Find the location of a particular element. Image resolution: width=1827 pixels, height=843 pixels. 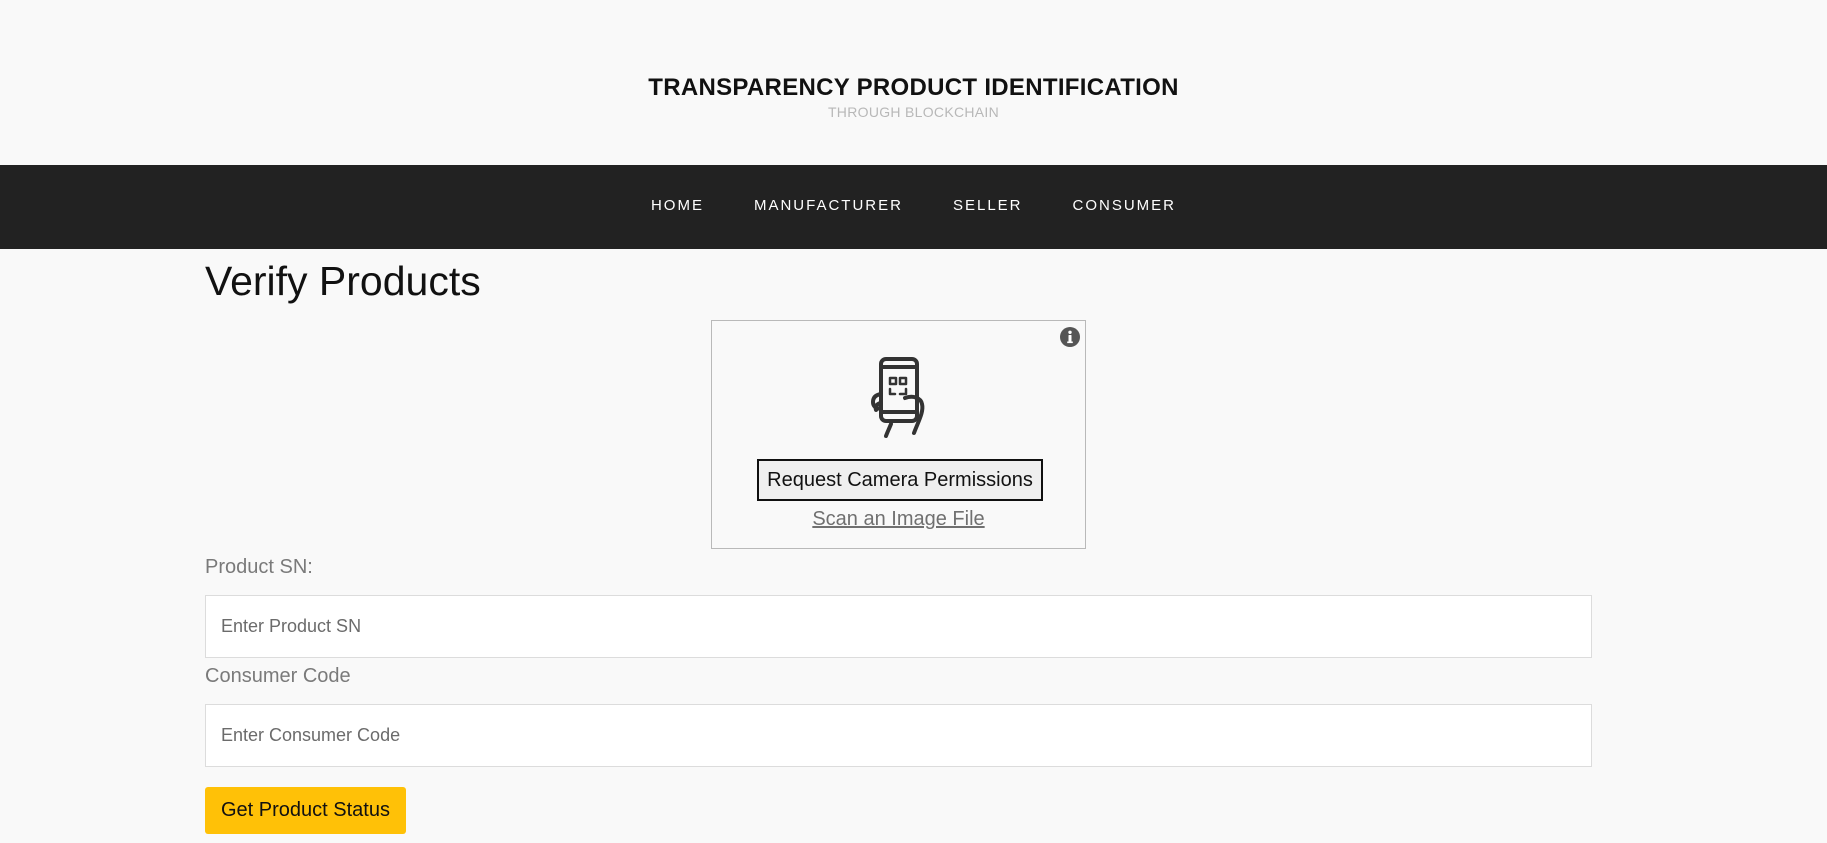

nav-list: HOME MANUFACTURER SELLER CONSUMER is located at coordinates (913, 205).